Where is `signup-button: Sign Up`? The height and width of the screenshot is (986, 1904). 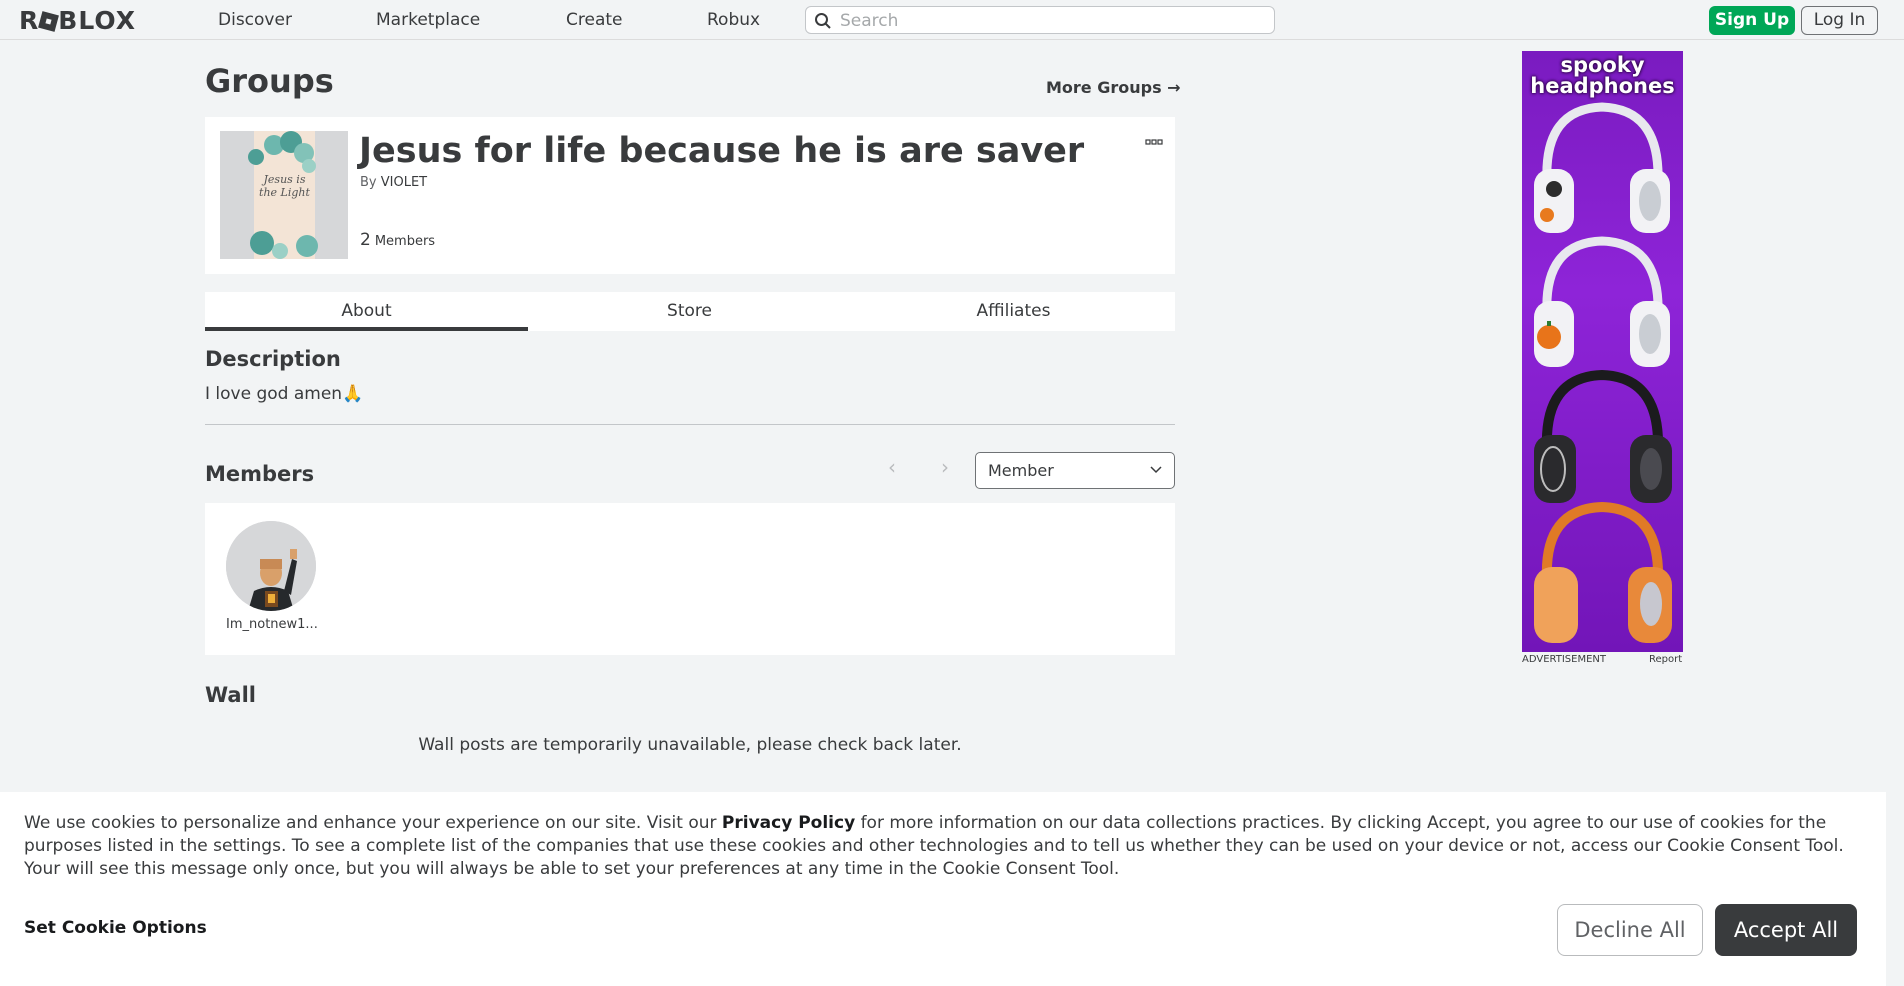 signup-button: Sign Up is located at coordinates (1752, 20).